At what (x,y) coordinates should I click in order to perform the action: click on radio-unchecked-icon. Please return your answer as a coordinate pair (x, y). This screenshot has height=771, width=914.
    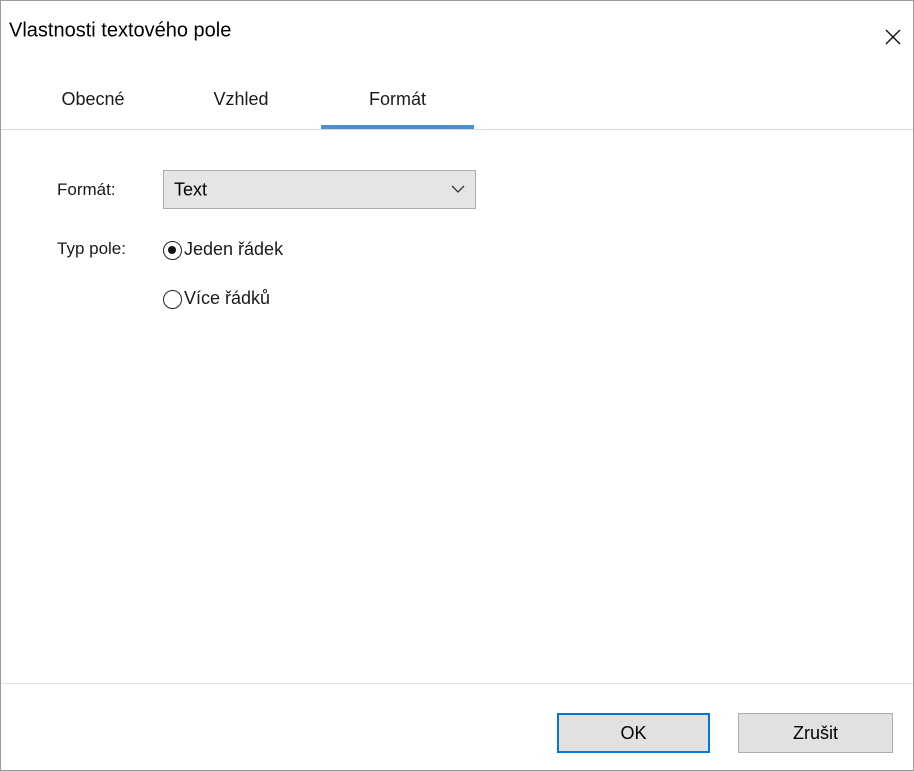
    Looking at the image, I should click on (172, 299).